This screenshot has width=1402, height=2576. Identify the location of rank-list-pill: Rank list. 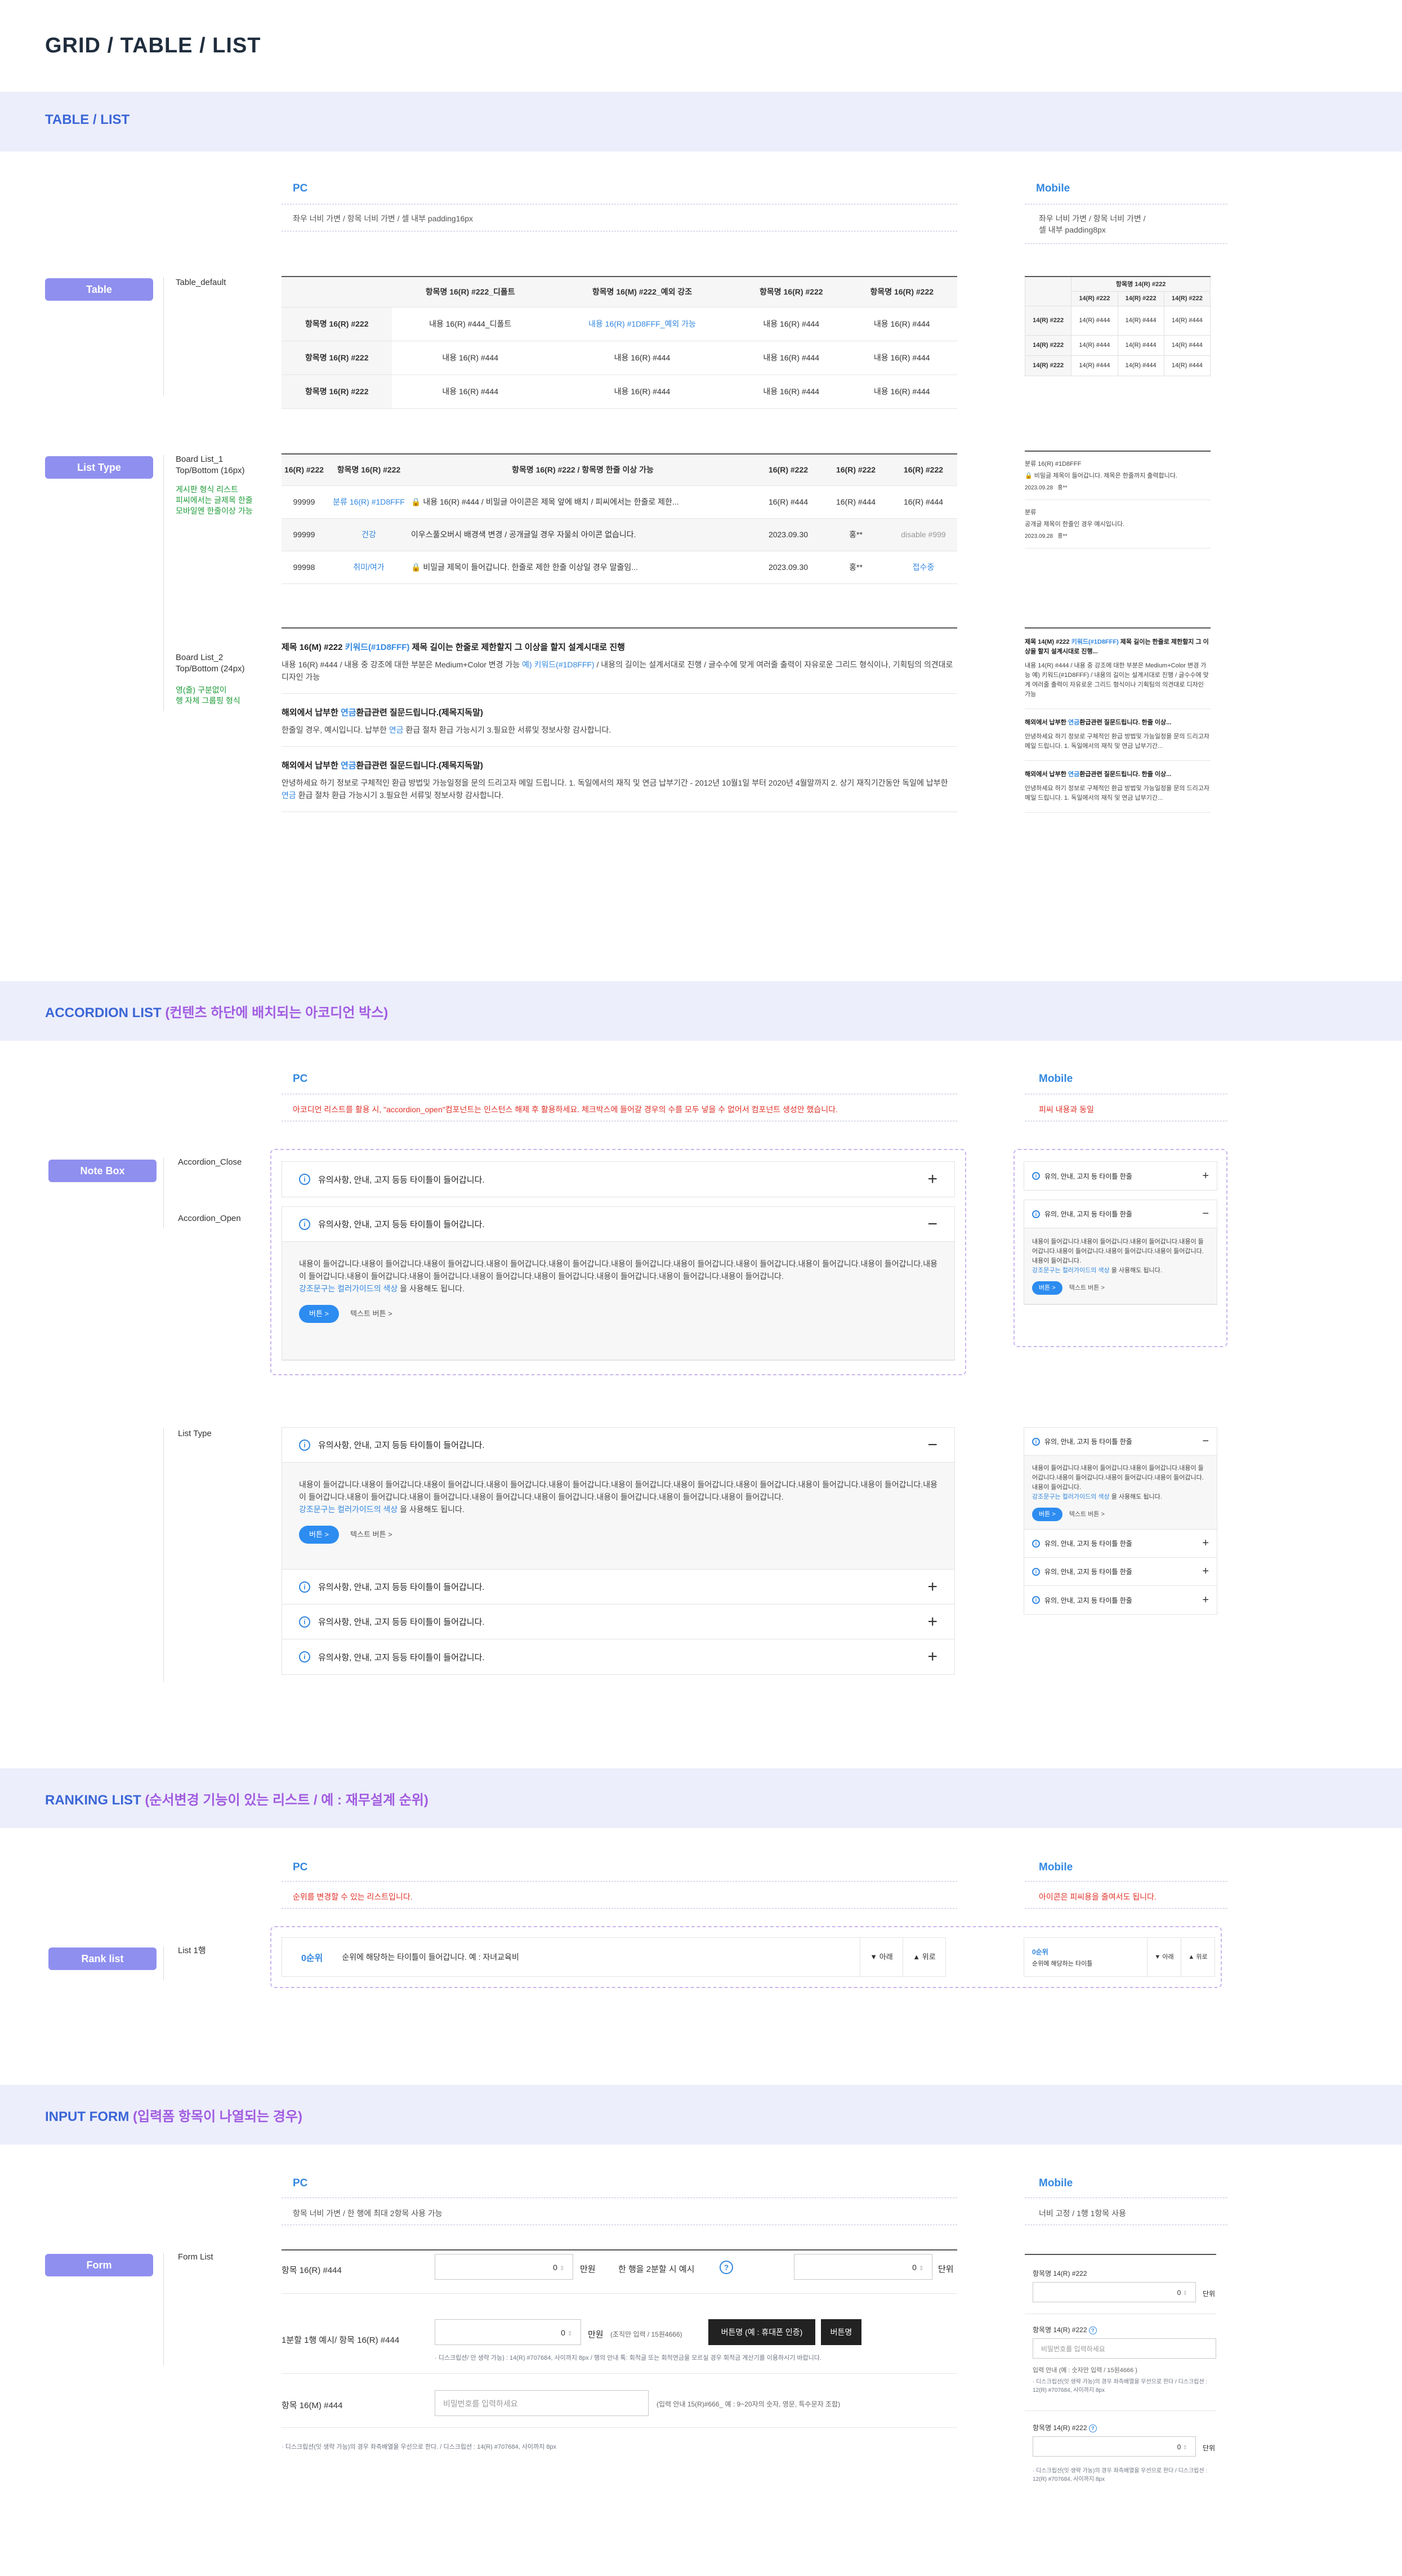
(102, 1958).